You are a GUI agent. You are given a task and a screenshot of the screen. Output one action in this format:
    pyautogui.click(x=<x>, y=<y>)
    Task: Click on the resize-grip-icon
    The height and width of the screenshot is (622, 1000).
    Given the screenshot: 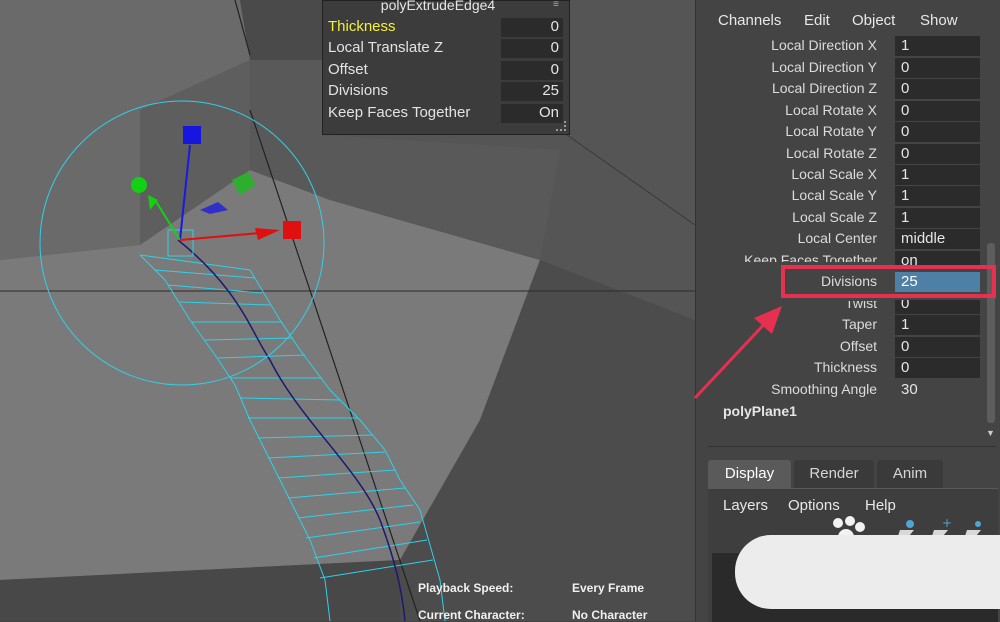 What is the action you would take?
    pyautogui.click(x=561, y=126)
    